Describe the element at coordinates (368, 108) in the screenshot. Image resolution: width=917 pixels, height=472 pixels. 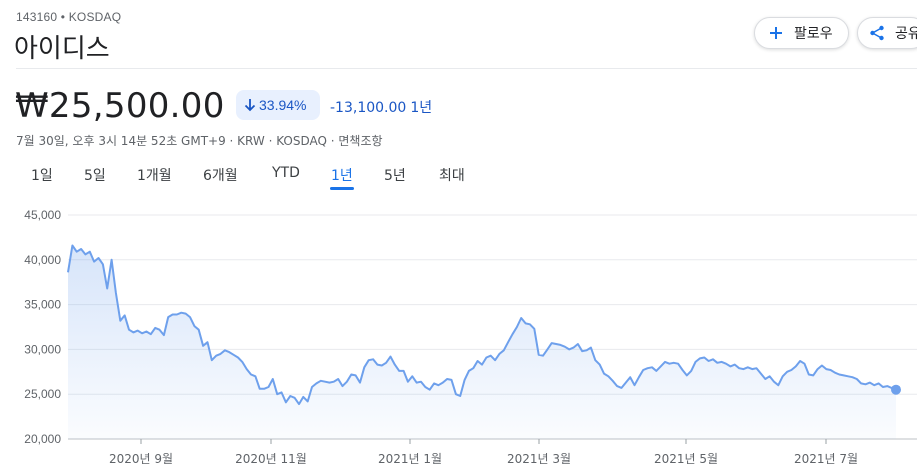
I see `change-amount: -13,100.00` at that location.